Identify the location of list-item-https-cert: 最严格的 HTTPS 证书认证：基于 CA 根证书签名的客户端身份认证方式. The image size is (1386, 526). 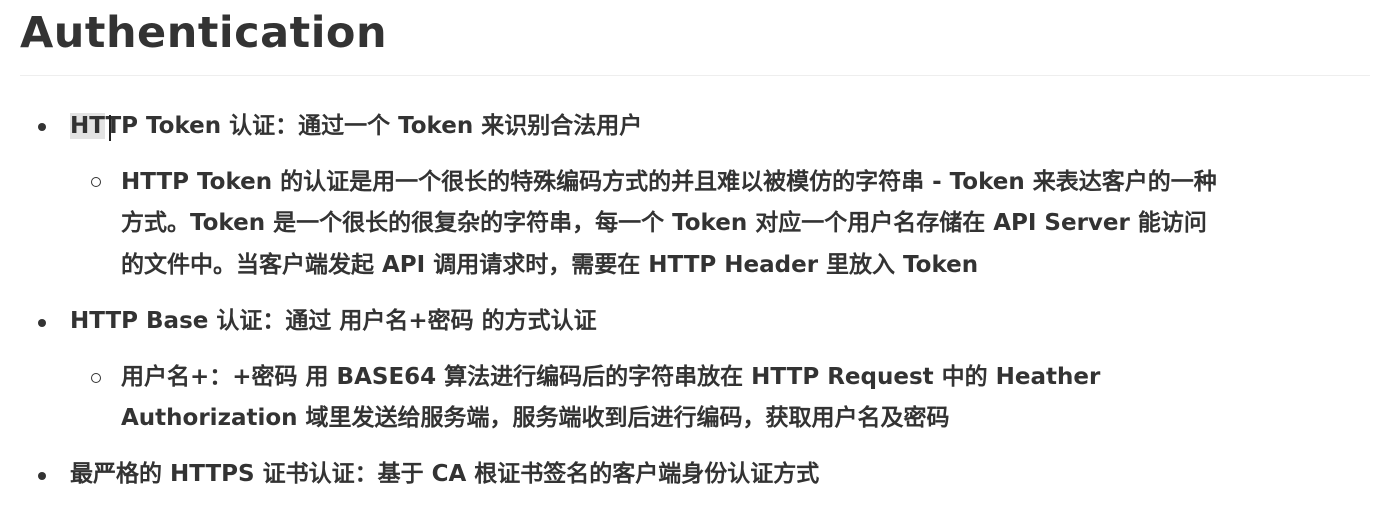
(445, 474).